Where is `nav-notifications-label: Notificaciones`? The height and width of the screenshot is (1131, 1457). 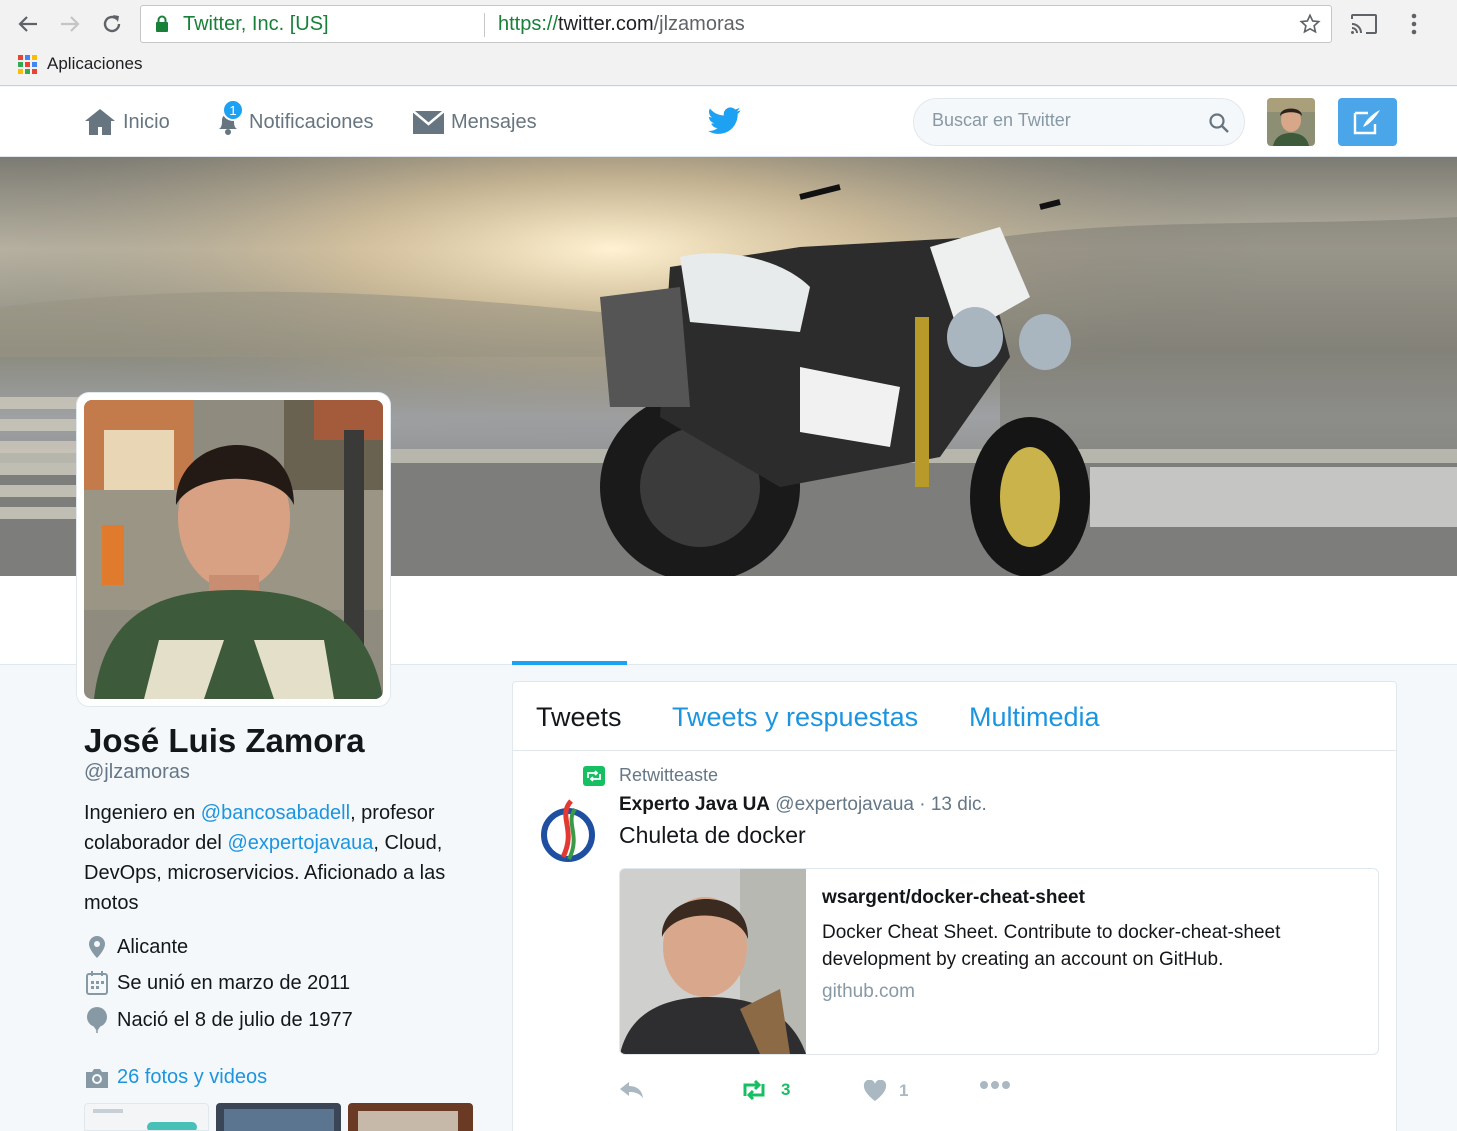
nav-notifications-label: Notificaciones is located at coordinates (311, 121).